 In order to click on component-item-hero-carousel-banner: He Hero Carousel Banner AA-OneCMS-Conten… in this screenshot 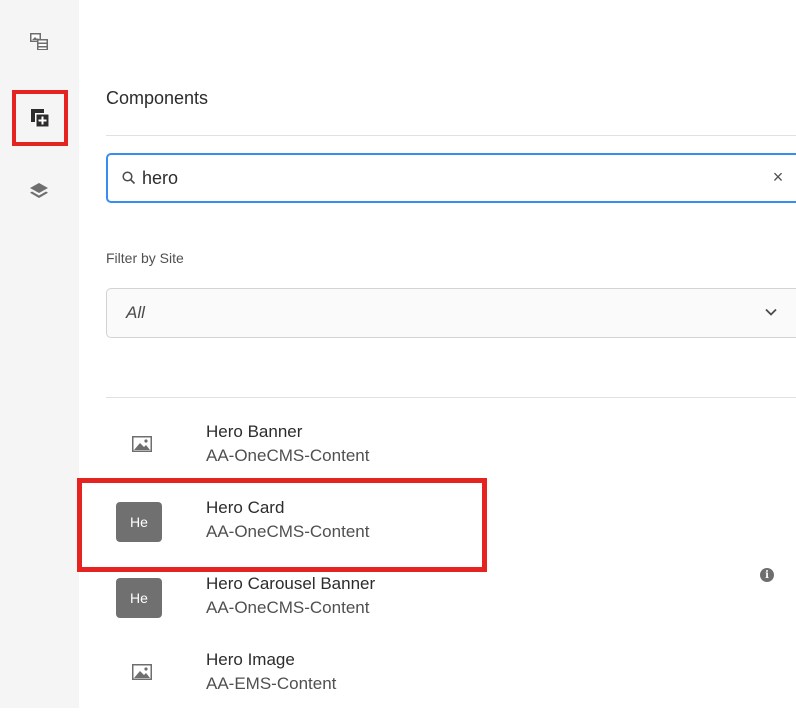, I will do `click(451, 608)`.